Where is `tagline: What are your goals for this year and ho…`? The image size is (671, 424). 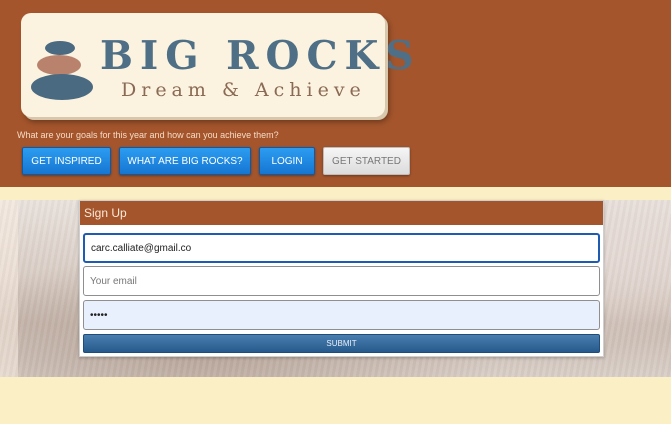
tagline: What are your goals for this year and ho… is located at coordinates (148, 135).